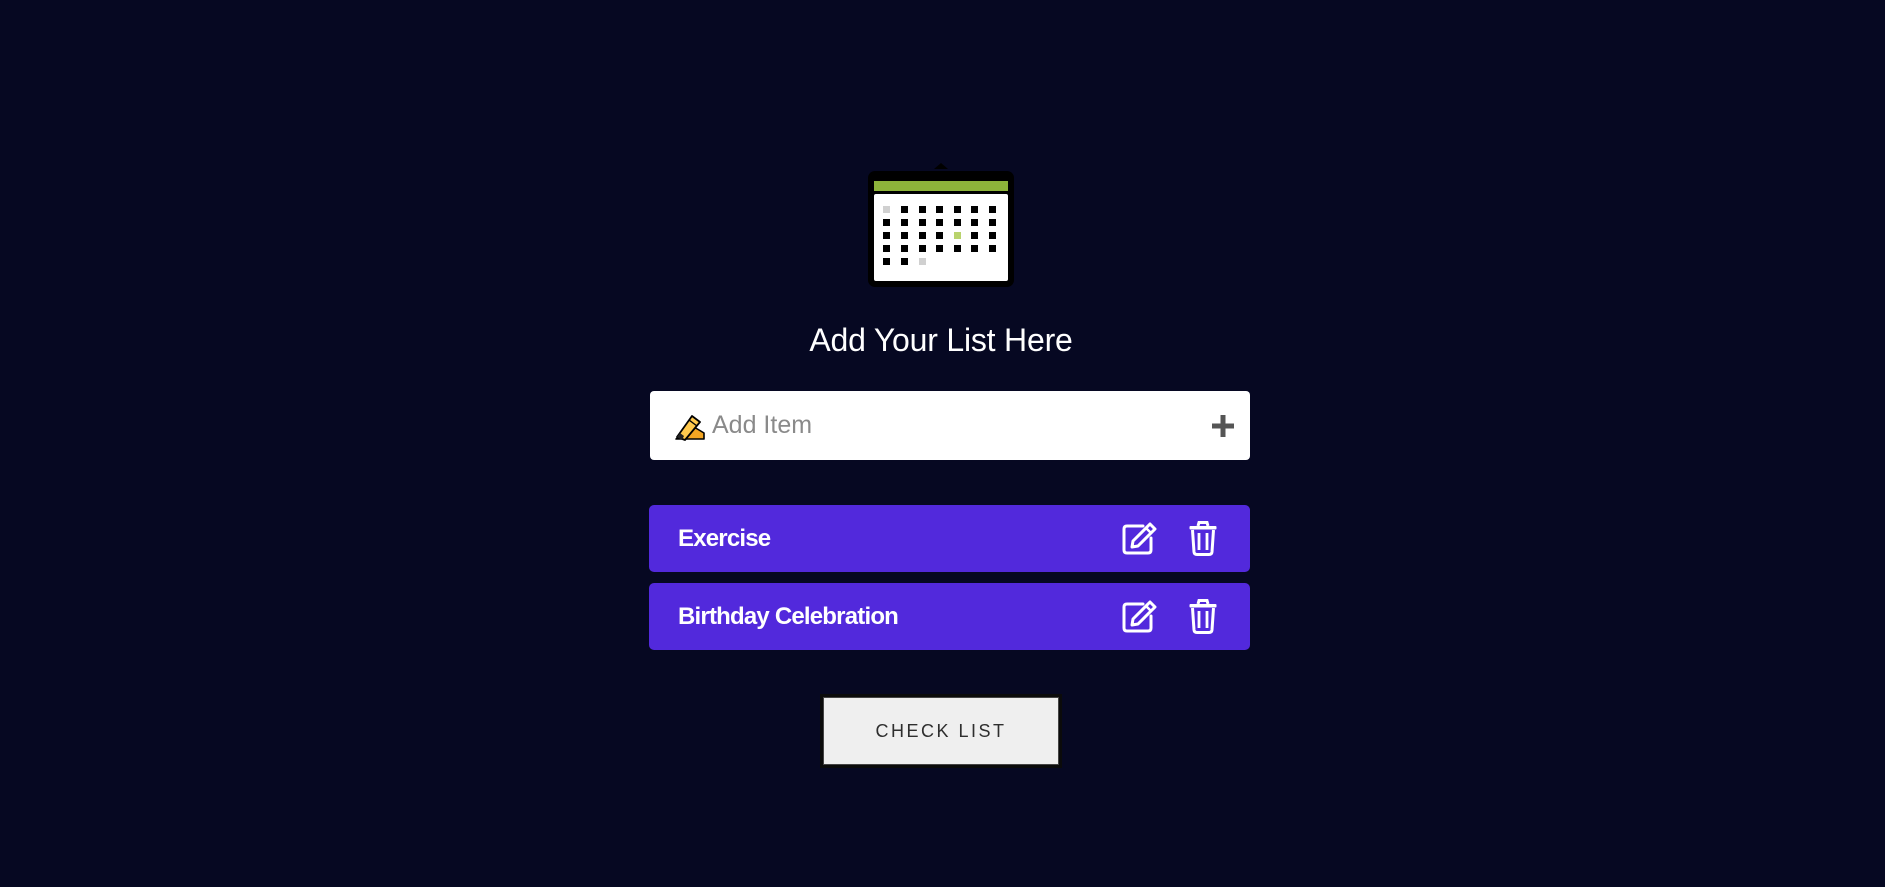 The height and width of the screenshot is (887, 1885). I want to click on plus-icon, so click(1223, 426).